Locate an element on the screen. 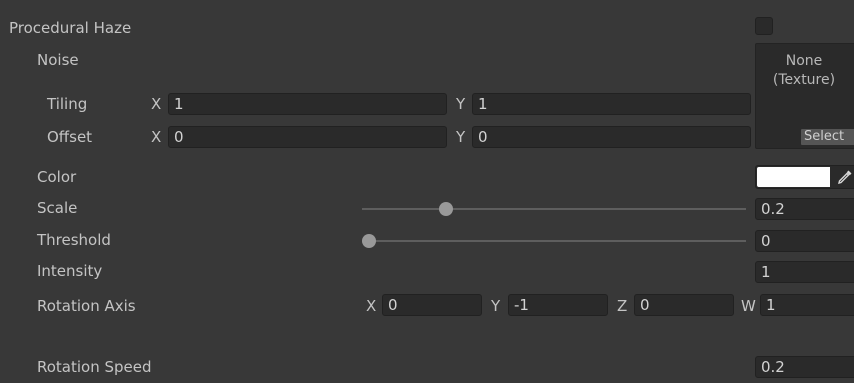  rotation-speed-label: Rotation Speed is located at coordinates (94, 367).